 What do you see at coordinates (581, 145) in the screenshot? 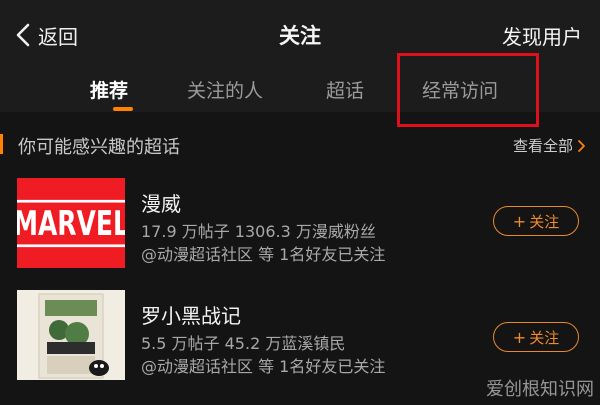
I see `chevron-right-icon` at bounding box center [581, 145].